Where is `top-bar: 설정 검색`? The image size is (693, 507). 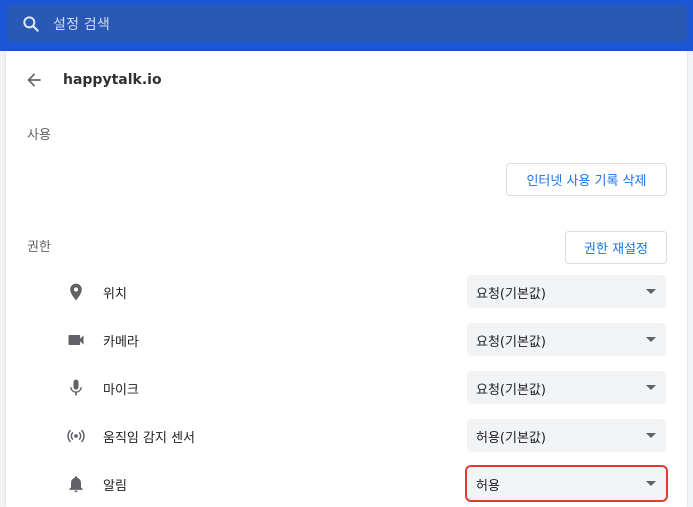 top-bar: 설정 검색 is located at coordinates (346, 25).